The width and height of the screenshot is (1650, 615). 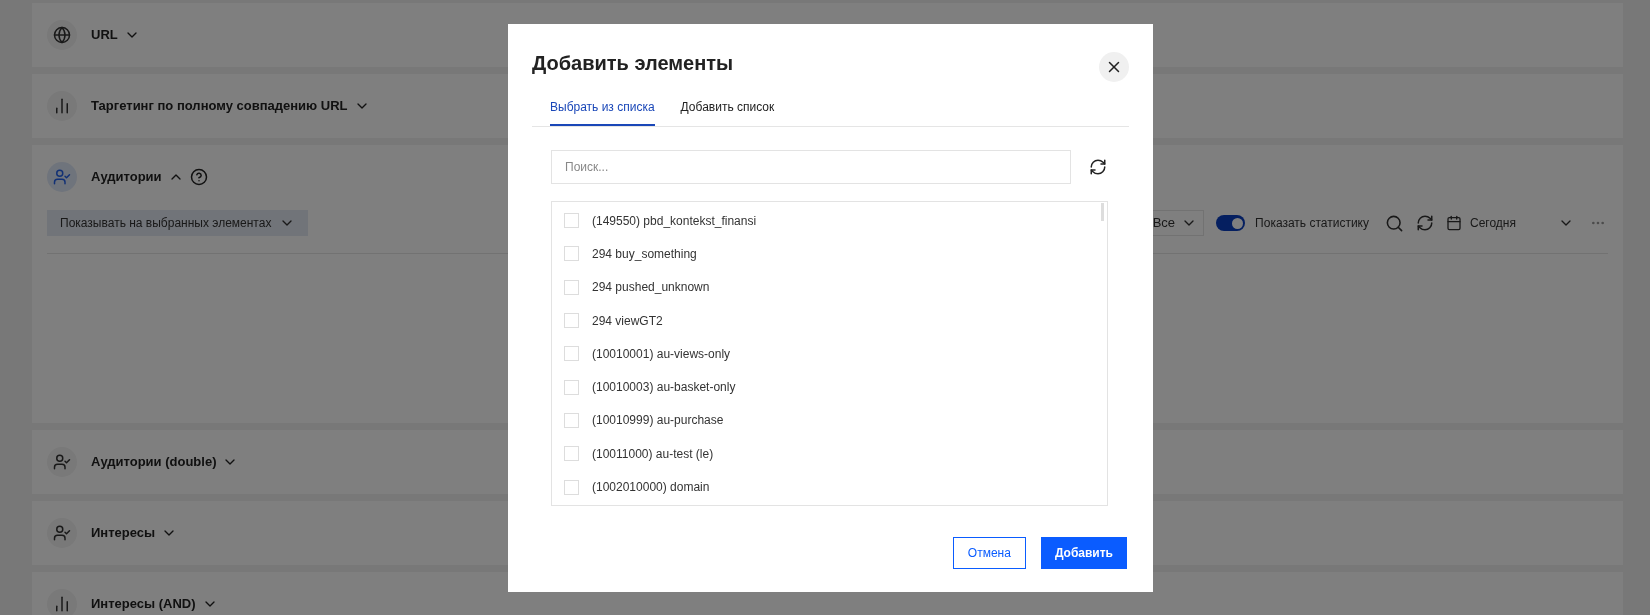 What do you see at coordinates (989, 553) in the screenshot?
I see `cancel-button: Отмена` at bounding box center [989, 553].